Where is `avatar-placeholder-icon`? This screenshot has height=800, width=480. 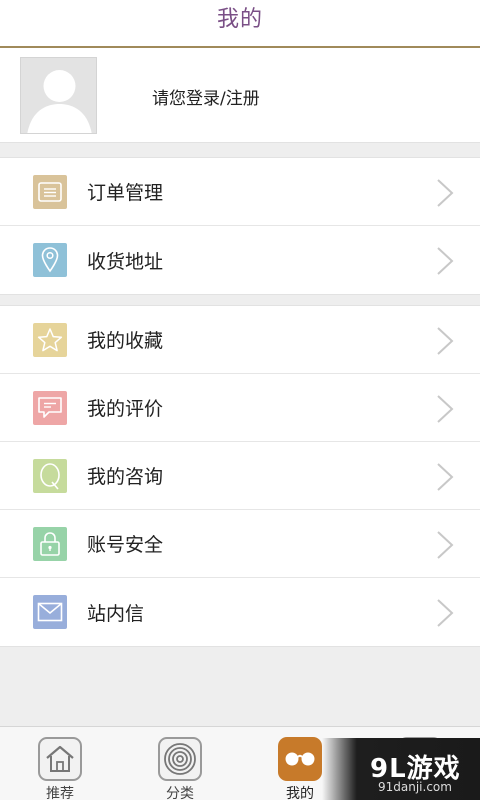 avatar-placeholder-icon is located at coordinates (58, 95).